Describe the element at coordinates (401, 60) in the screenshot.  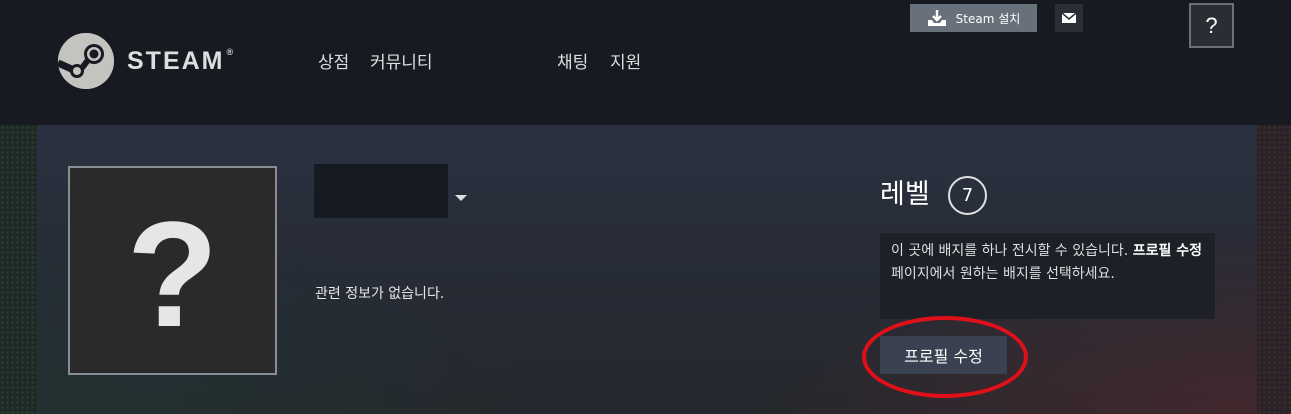
I see `nav-community: 커뮤니티` at that location.